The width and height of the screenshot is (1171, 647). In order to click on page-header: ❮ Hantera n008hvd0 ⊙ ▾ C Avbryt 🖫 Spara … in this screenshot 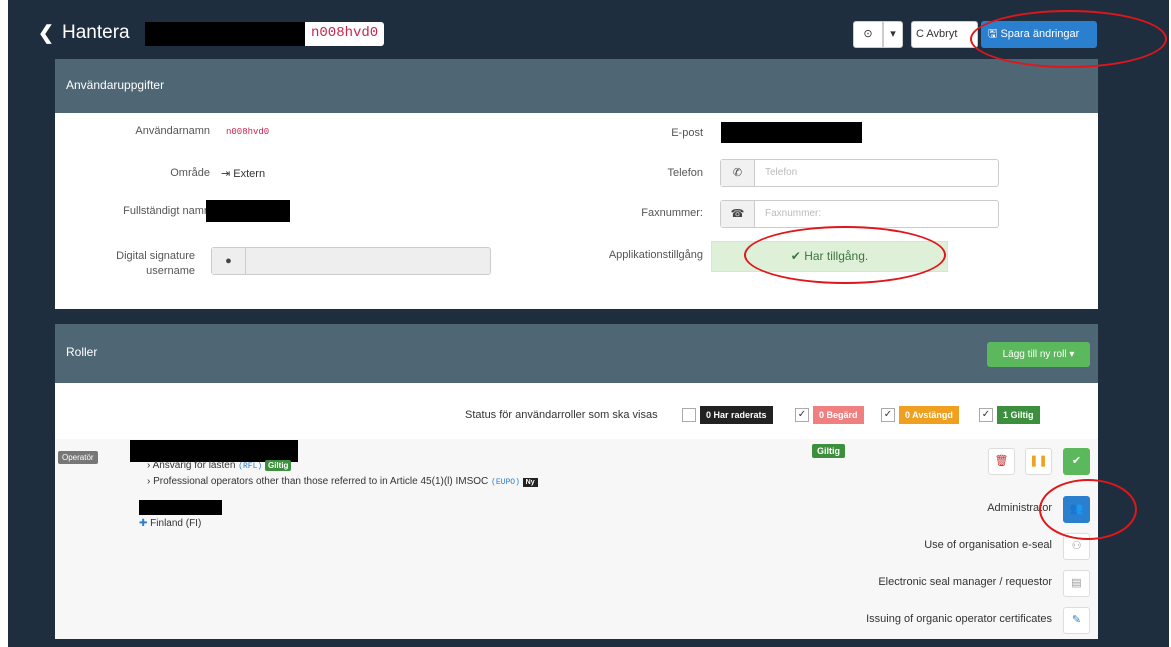, I will do `click(588, 29)`.